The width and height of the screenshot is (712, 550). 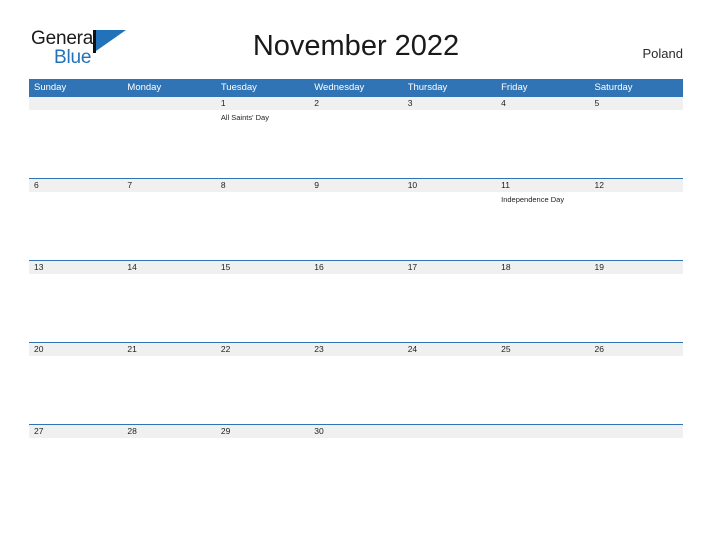 What do you see at coordinates (412, 185) in the screenshot?
I see `day-number: 10` at bounding box center [412, 185].